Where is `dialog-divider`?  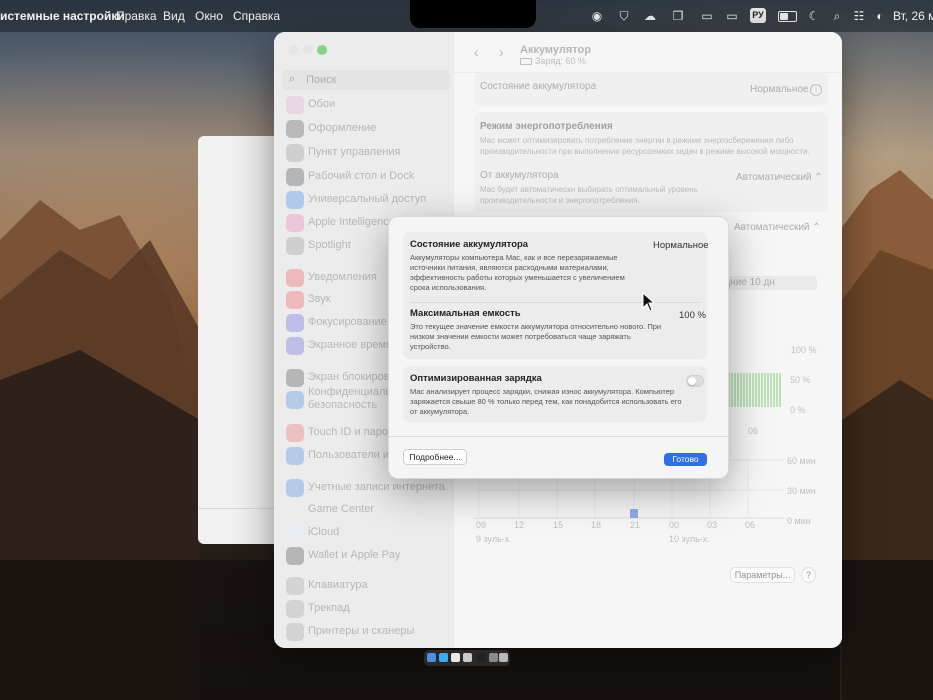 dialog-divider is located at coordinates (558, 436).